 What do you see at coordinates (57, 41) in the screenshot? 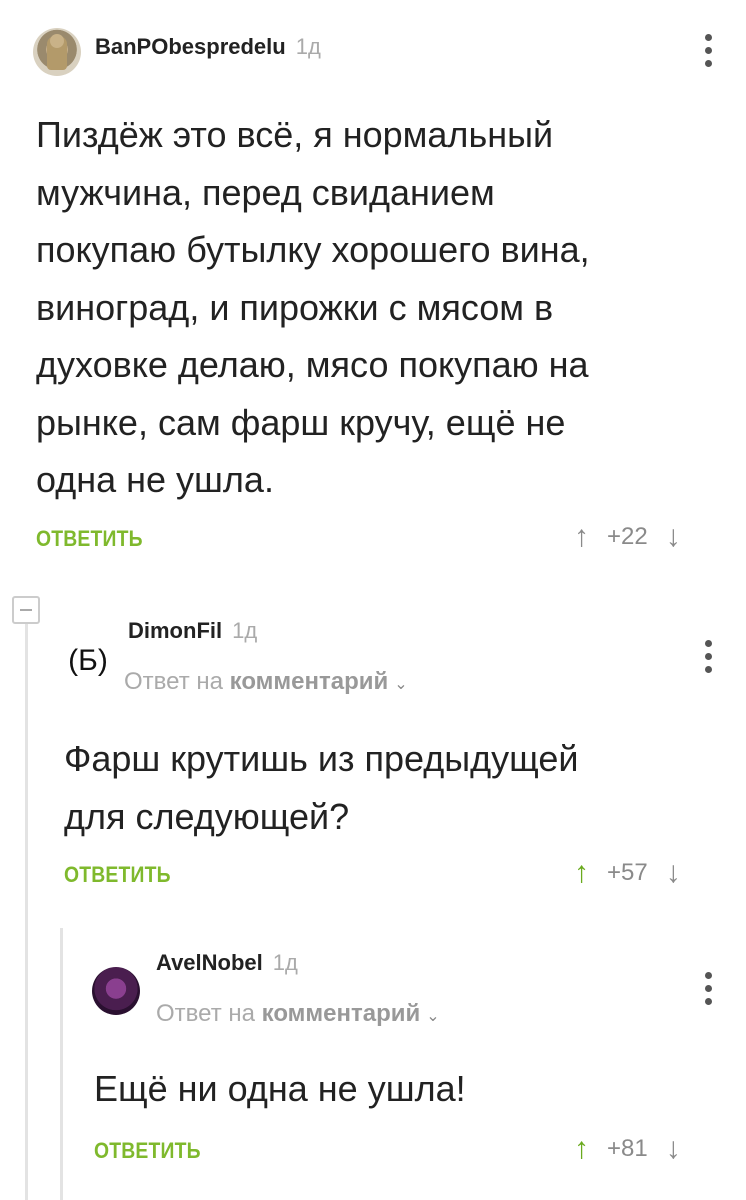
I see `avatar-head` at bounding box center [57, 41].